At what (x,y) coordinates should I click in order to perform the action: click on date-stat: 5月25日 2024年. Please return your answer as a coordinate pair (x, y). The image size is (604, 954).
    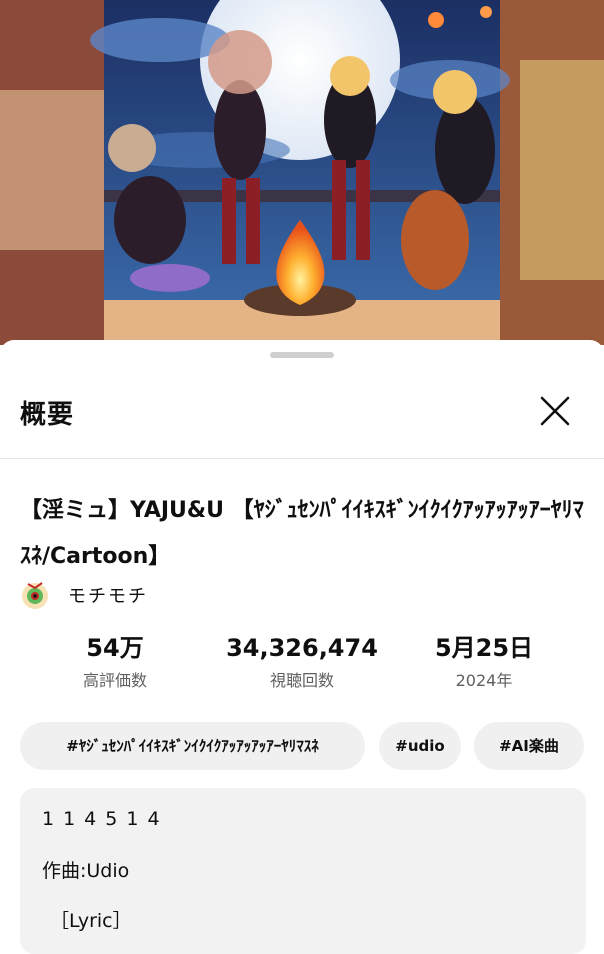
    Looking at the image, I should click on (484, 663).